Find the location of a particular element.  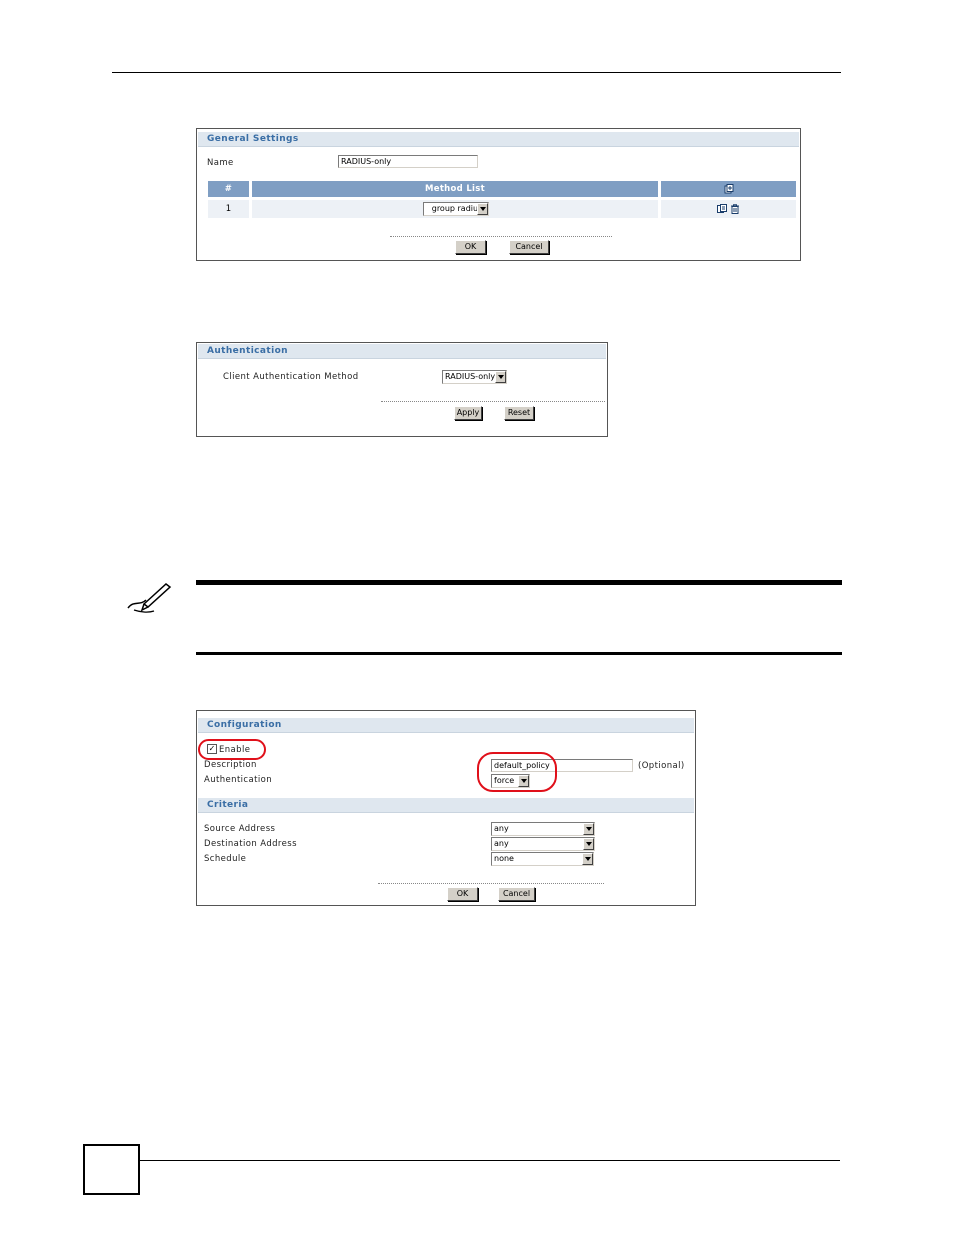

row-index: 1 is located at coordinates (228, 209).